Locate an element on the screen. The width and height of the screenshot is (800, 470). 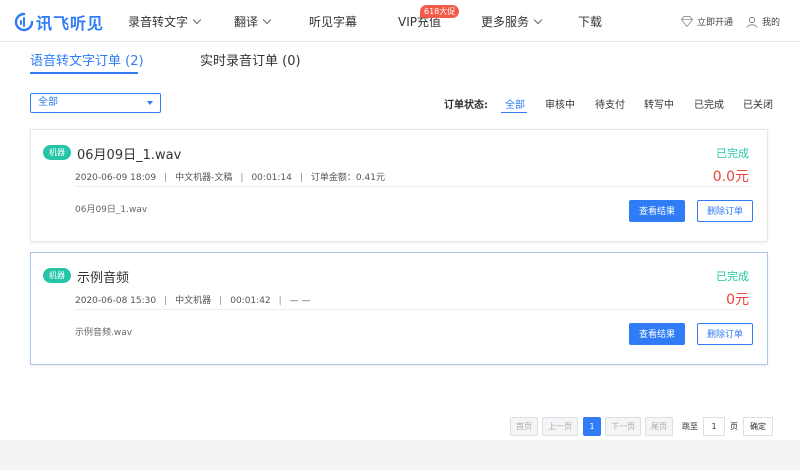
tab-realtime-orders: 实时录音订单 (0) is located at coordinates (250, 59).